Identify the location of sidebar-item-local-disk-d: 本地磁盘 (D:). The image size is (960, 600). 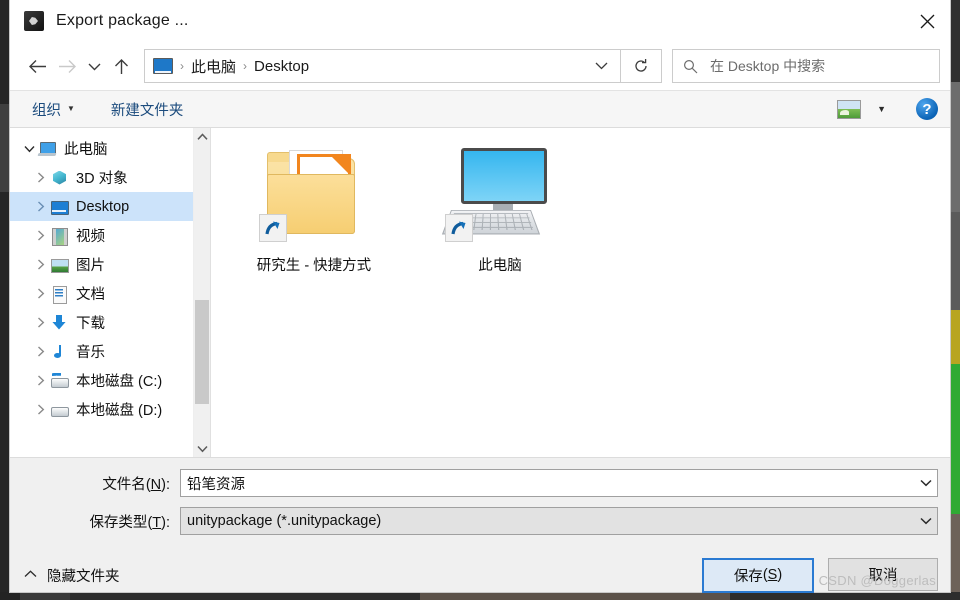
(110, 409).